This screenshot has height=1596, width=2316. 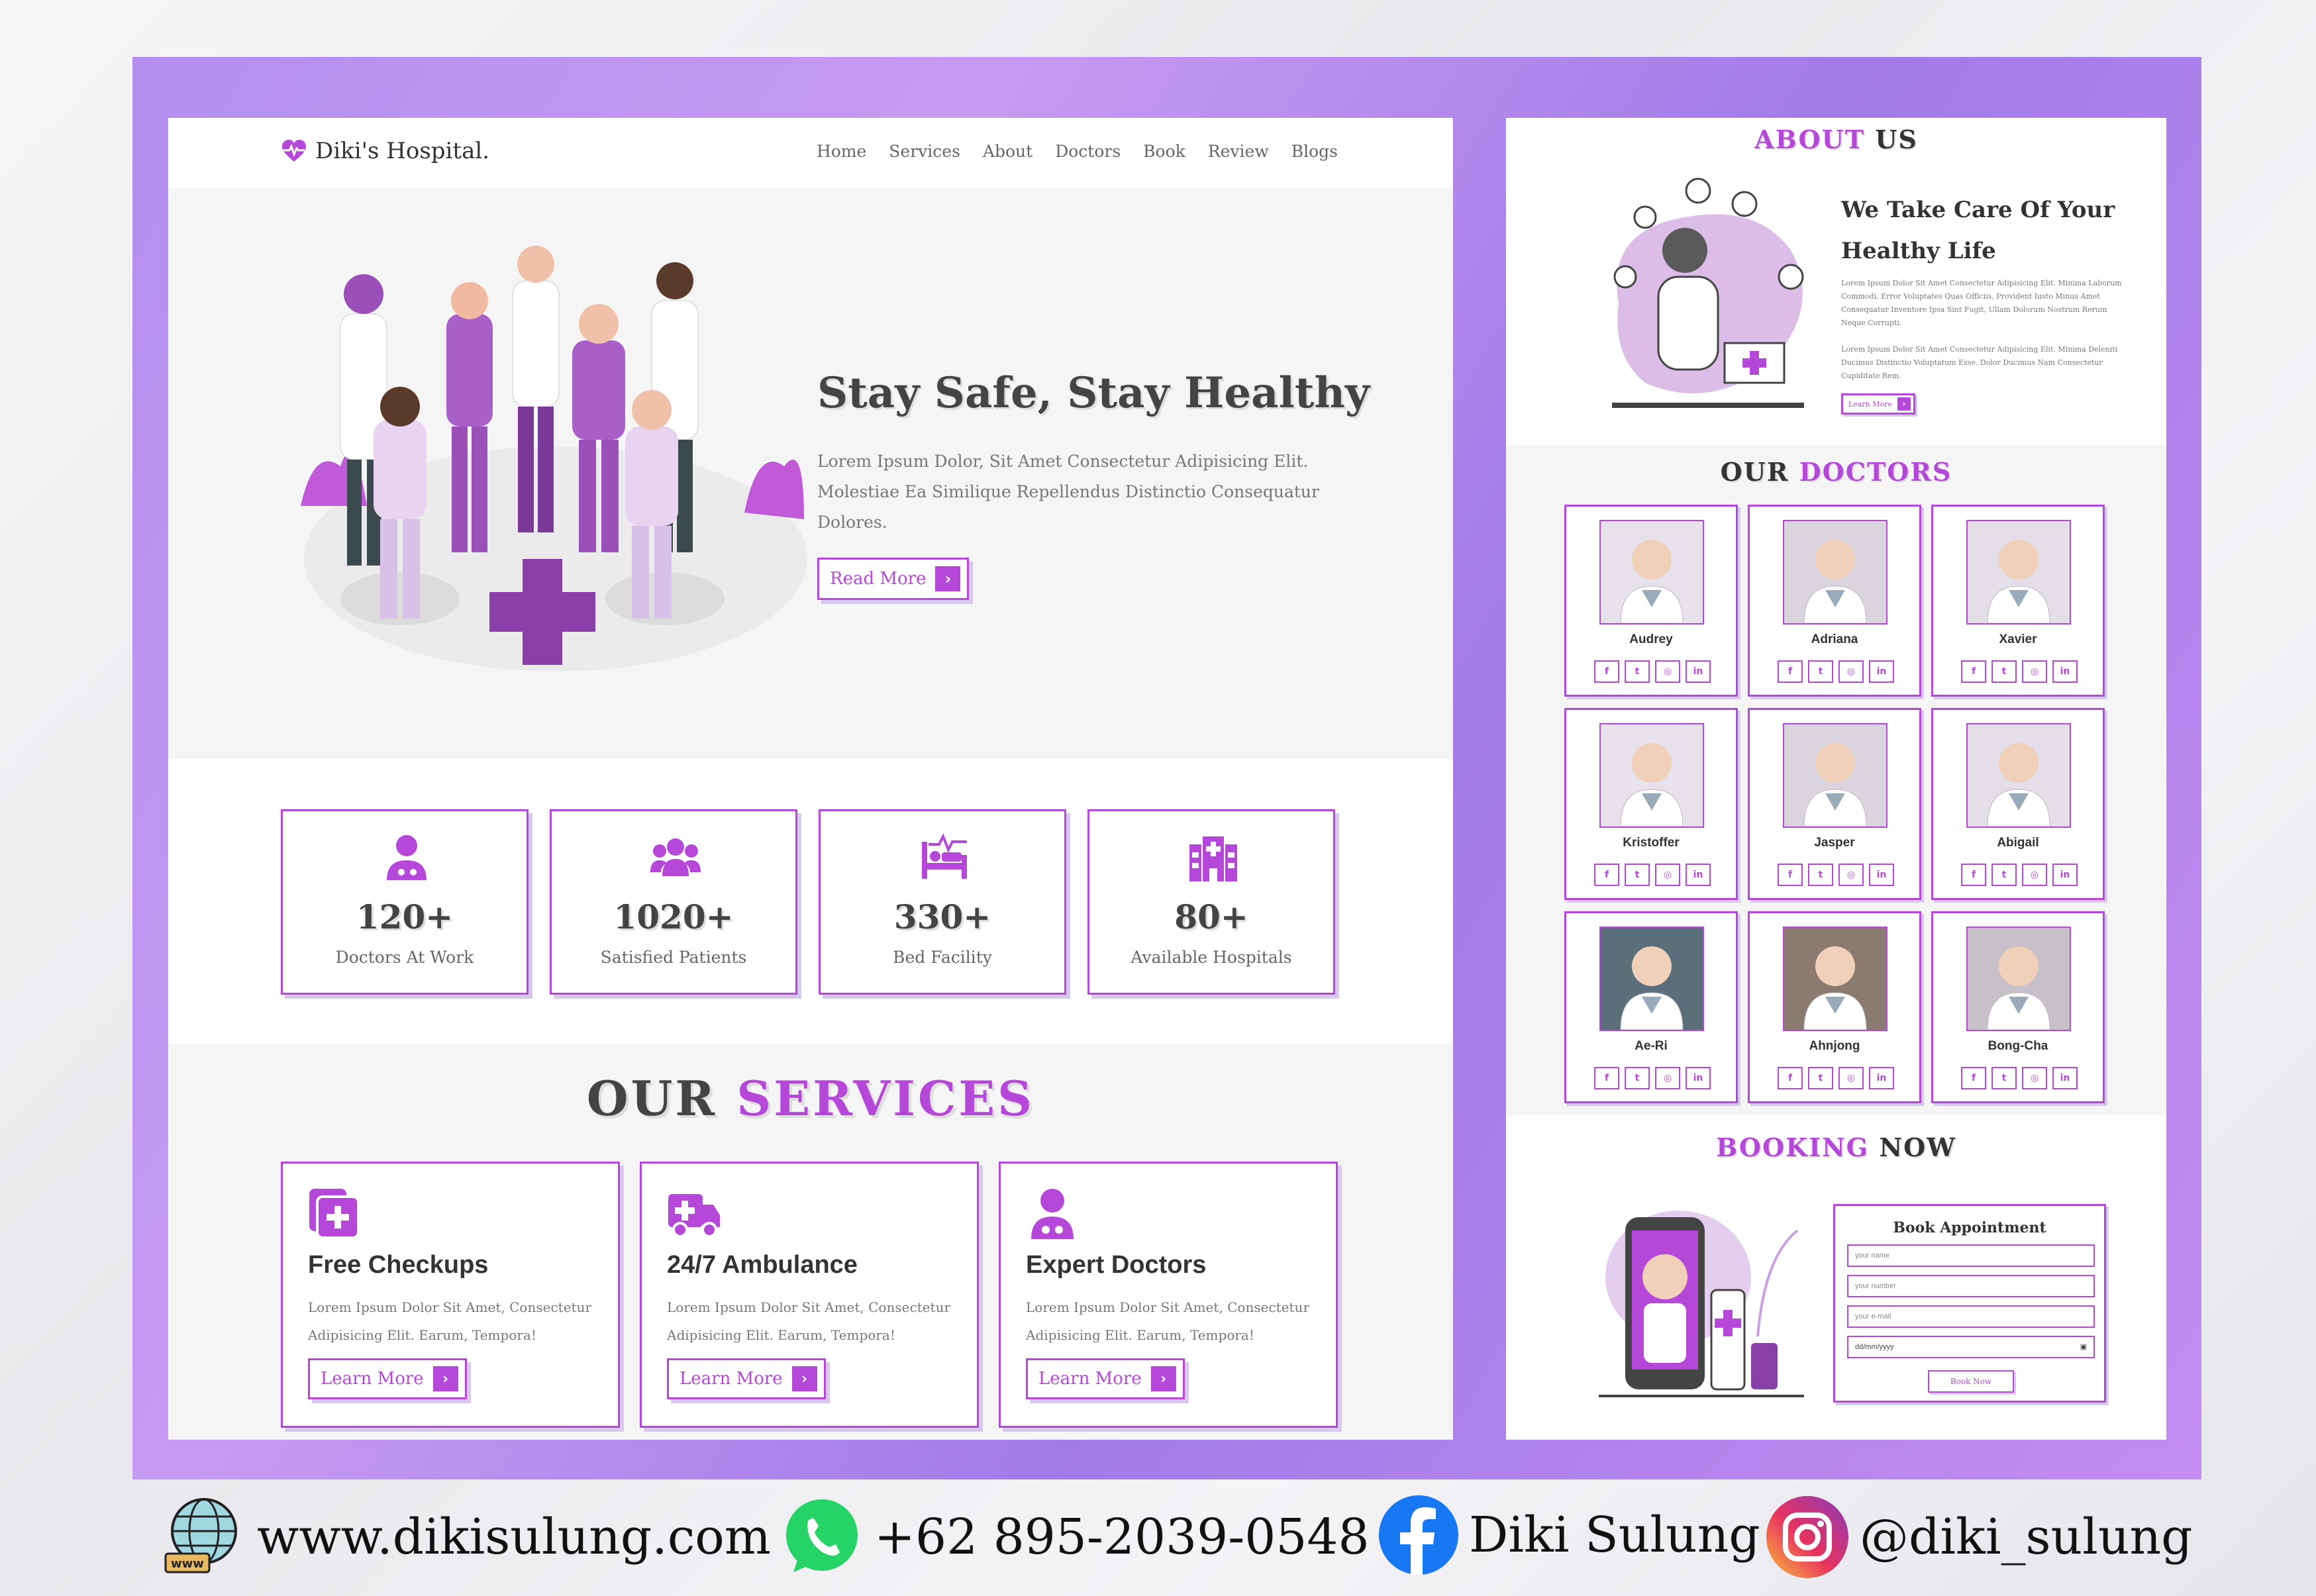 I want to click on website-contact: www www.dikisulung.com, so click(x=466, y=1537).